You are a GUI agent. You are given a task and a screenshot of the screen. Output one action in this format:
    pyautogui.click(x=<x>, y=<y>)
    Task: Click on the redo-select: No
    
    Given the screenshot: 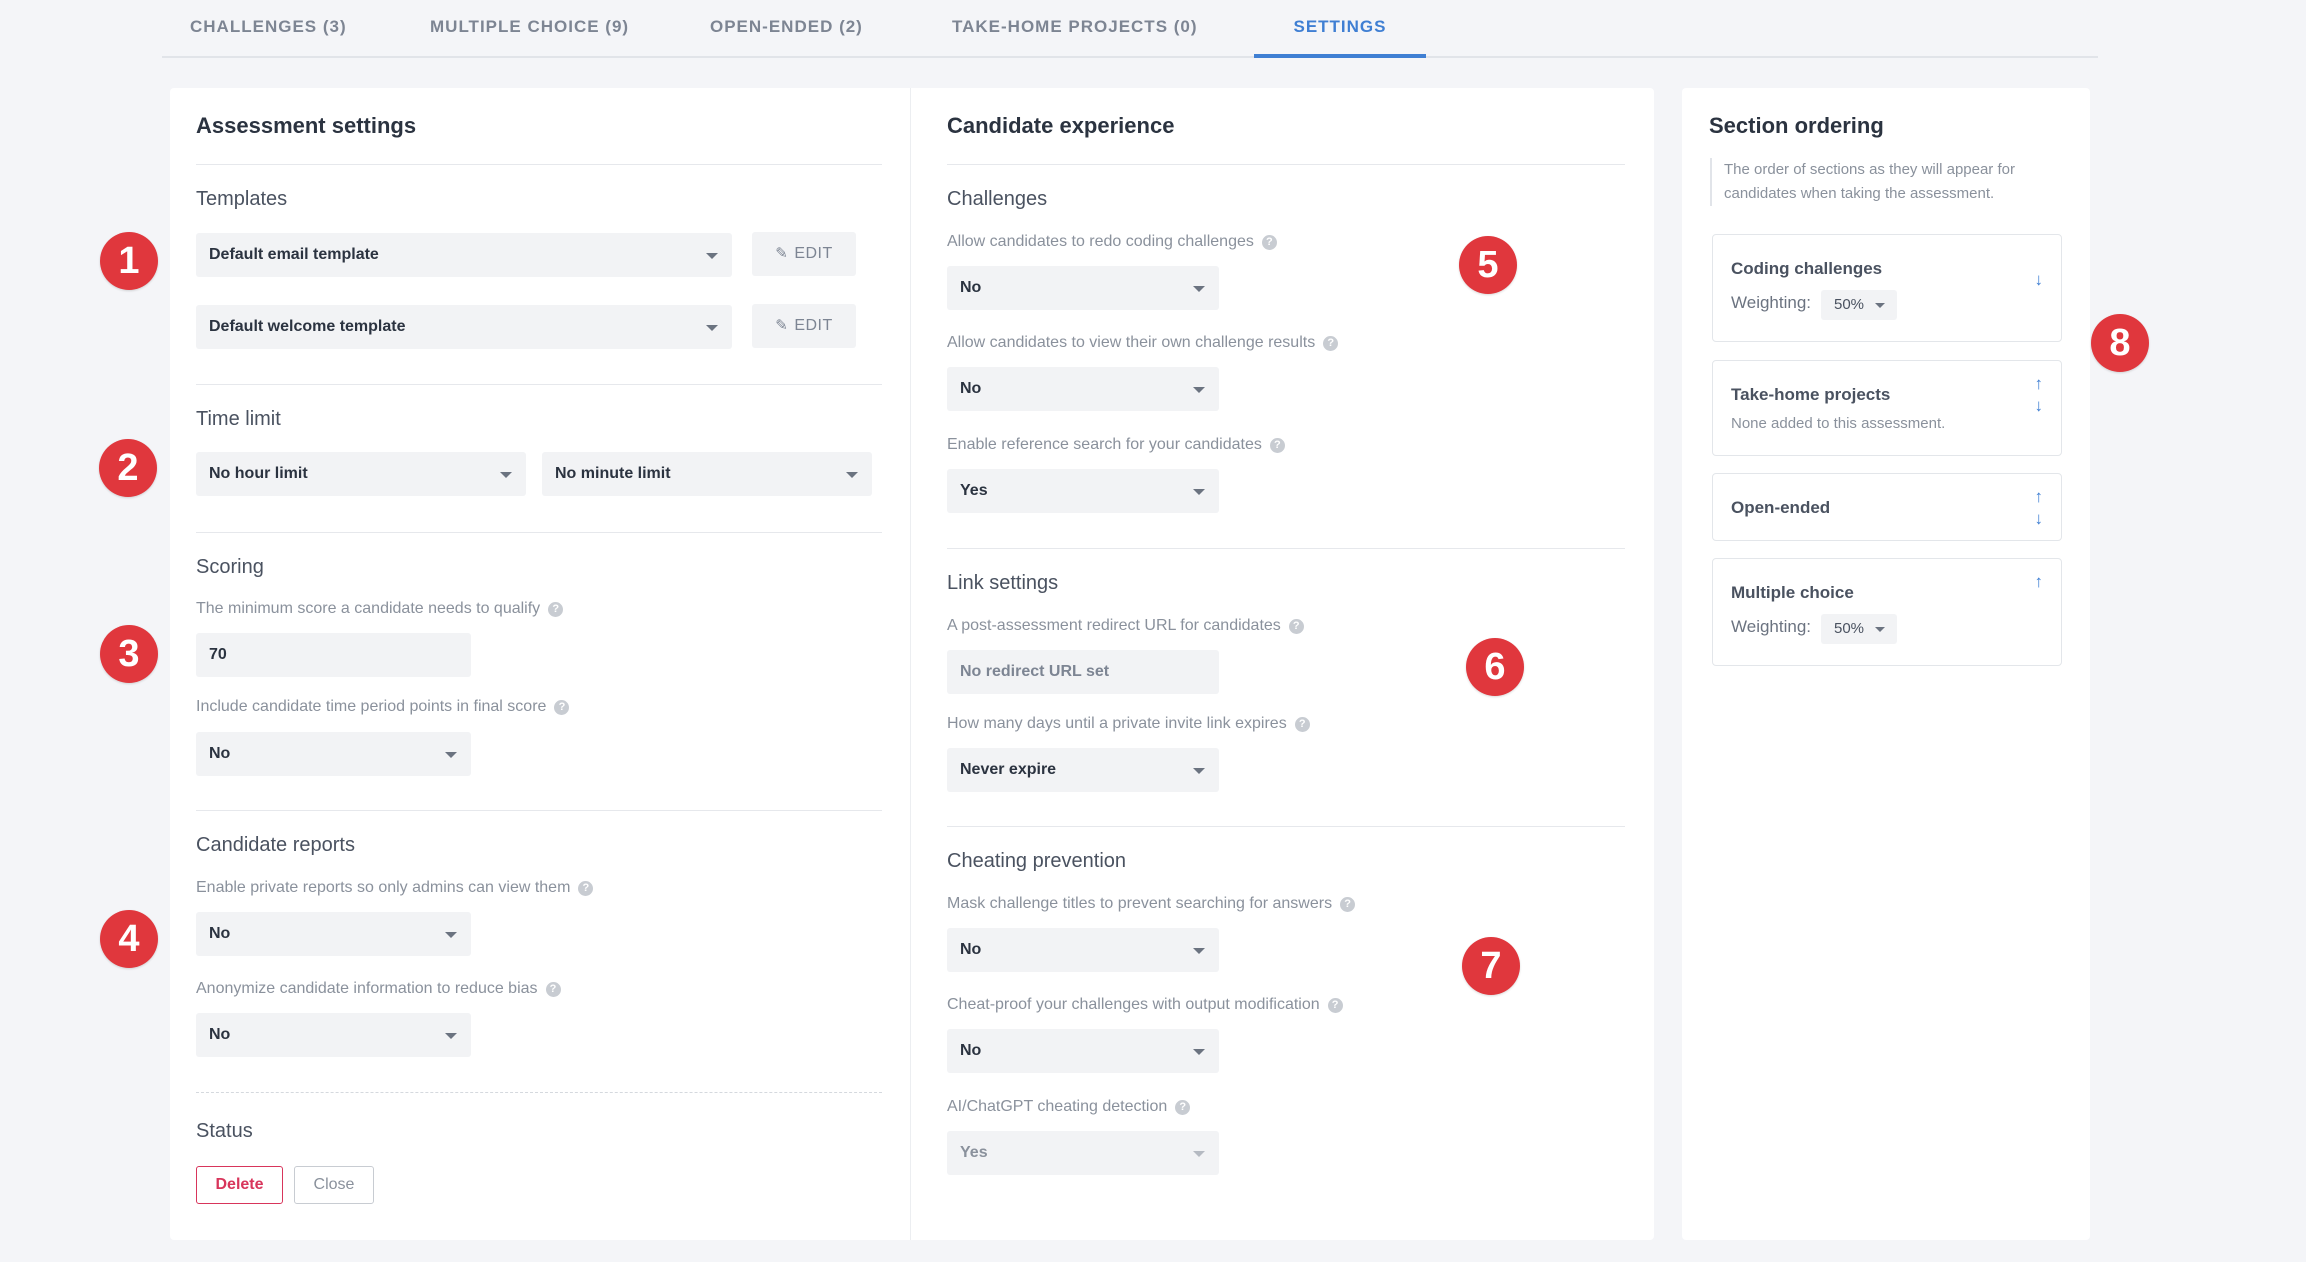 What is the action you would take?
    pyautogui.click(x=1083, y=288)
    